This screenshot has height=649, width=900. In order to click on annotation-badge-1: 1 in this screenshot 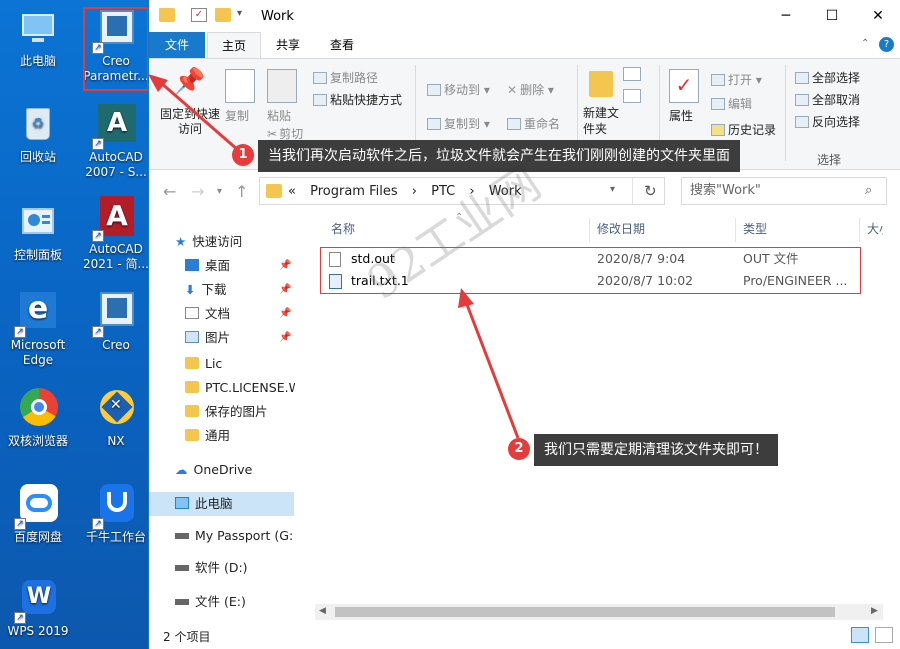, I will do `click(243, 155)`.